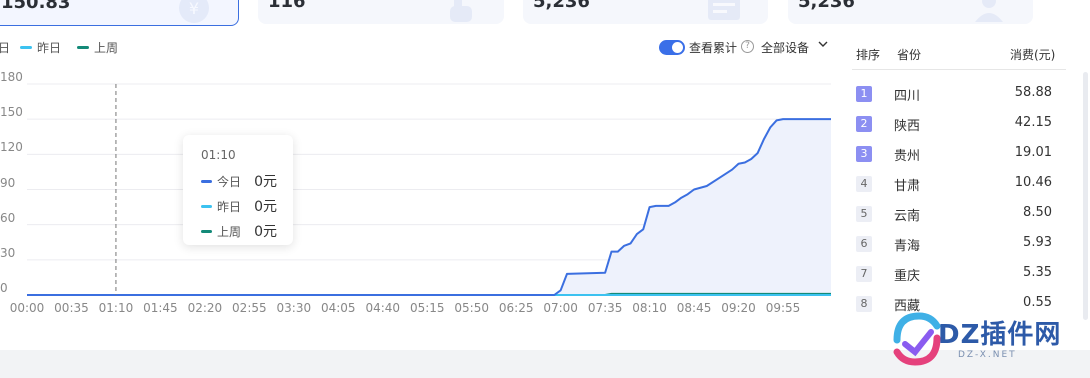 This screenshot has width=1090, height=378. I want to click on table-row: 3 贵州 19.01, so click(962, 160).